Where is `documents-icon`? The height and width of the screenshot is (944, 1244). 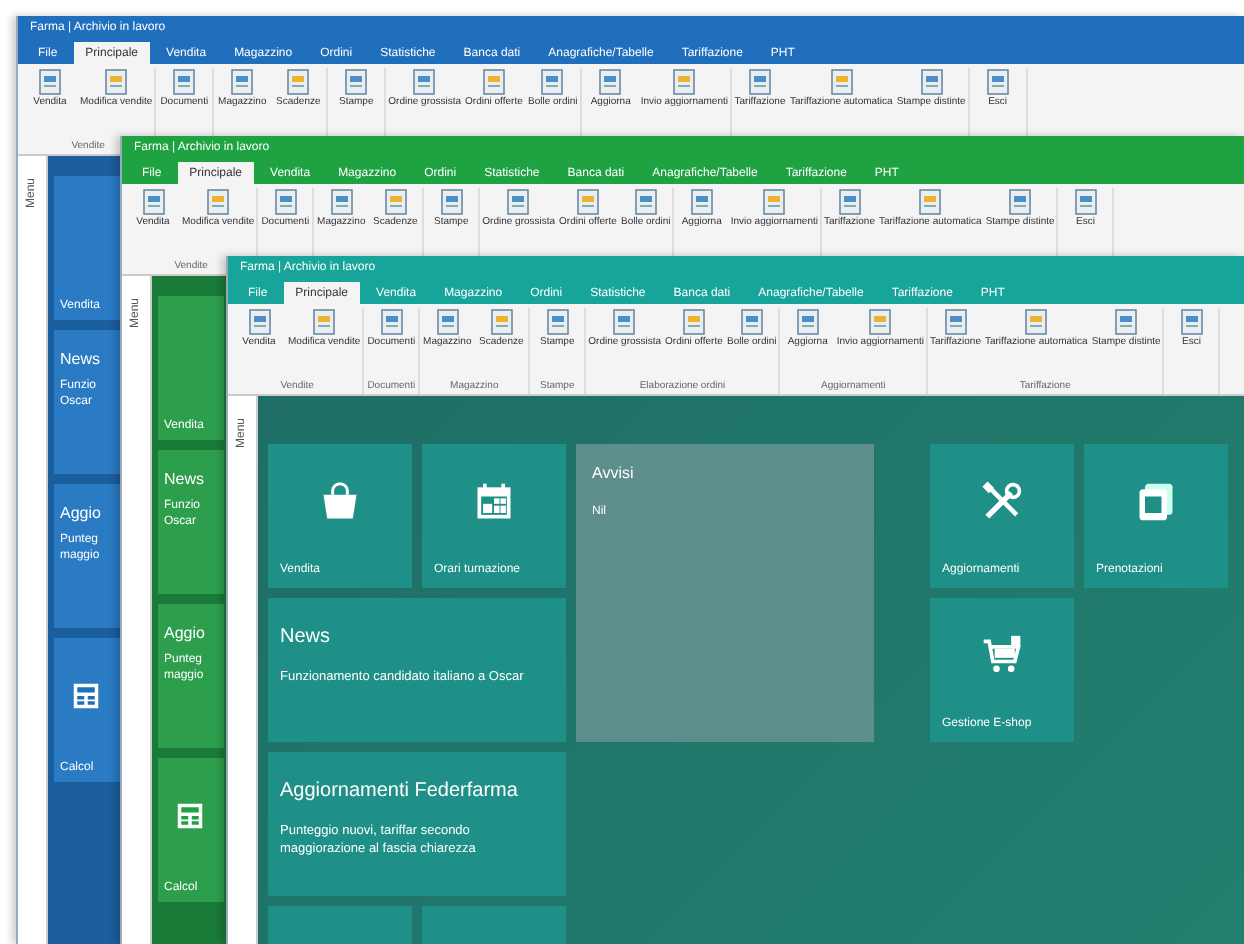
documents-icon is located at coordinates (1156, 502).